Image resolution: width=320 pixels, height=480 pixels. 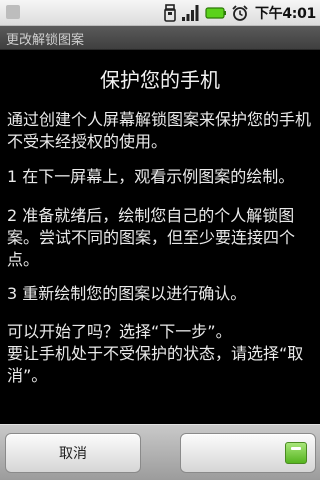 I want to click on button-bar: 取消, so click(x=160, y=452).